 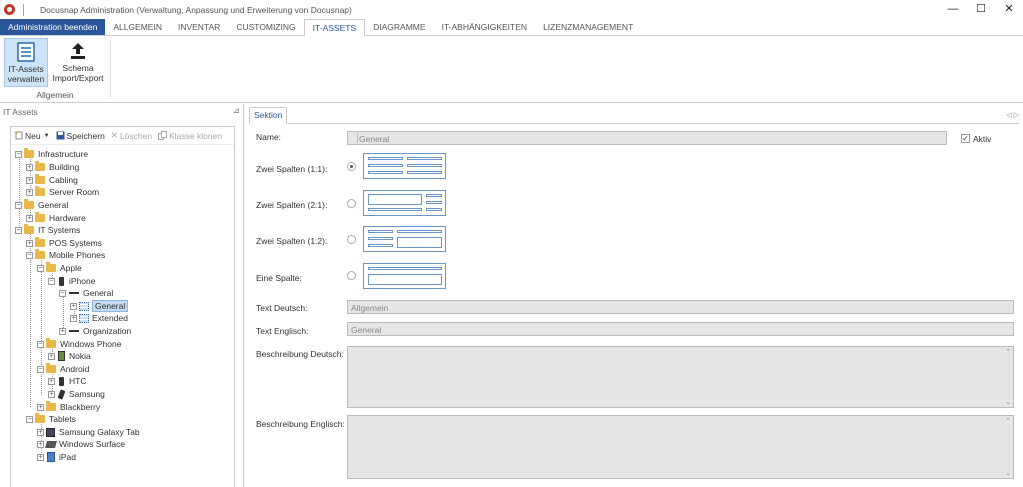 I want to click on layout-1-2-preview, so click(x=404, y=239).